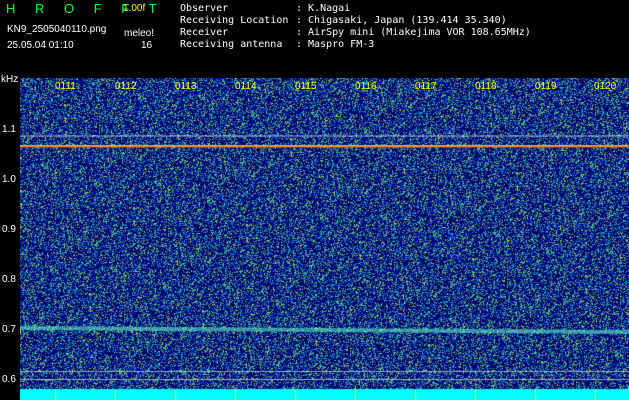 This screenshot has height=400, width=629. I want to click on observer-value: : K.Nagai, so click(323, 8).